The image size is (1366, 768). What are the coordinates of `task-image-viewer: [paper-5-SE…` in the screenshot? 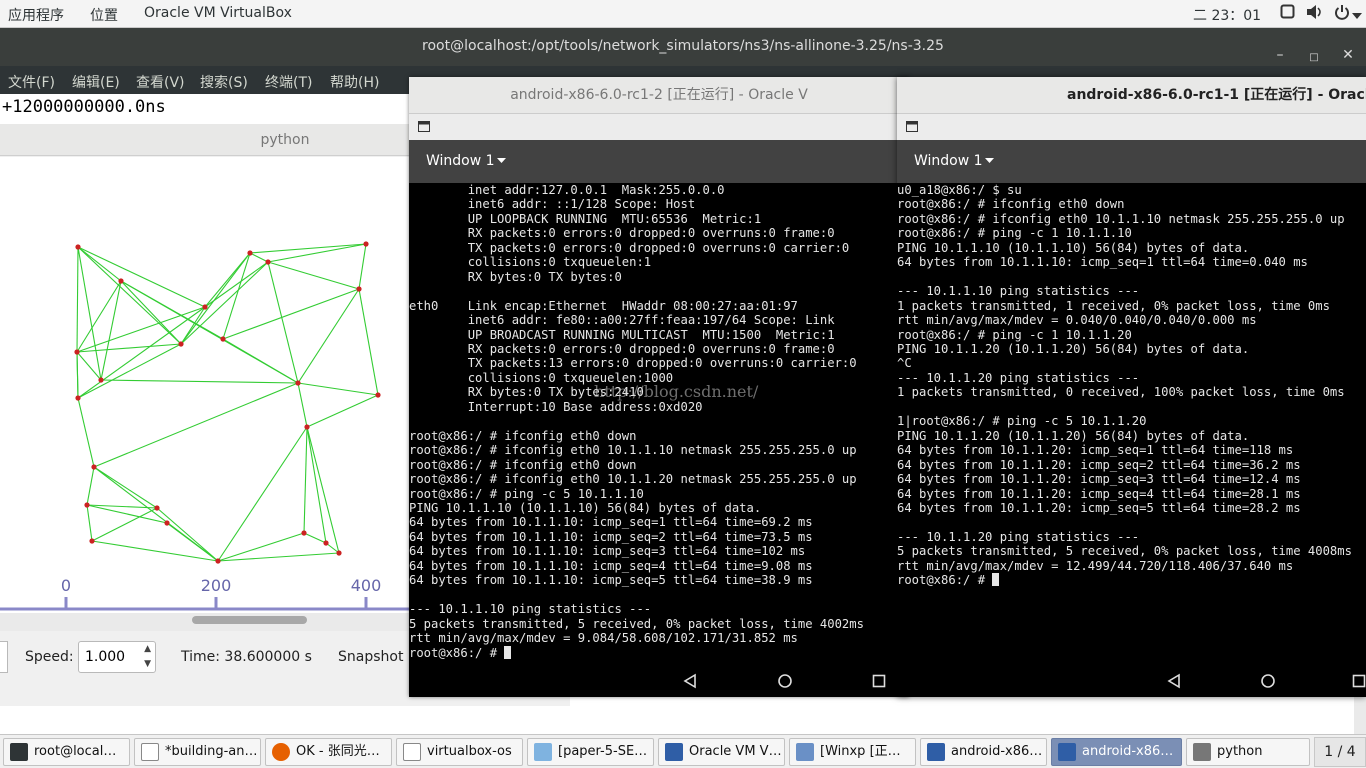 It's located at (590, 752).